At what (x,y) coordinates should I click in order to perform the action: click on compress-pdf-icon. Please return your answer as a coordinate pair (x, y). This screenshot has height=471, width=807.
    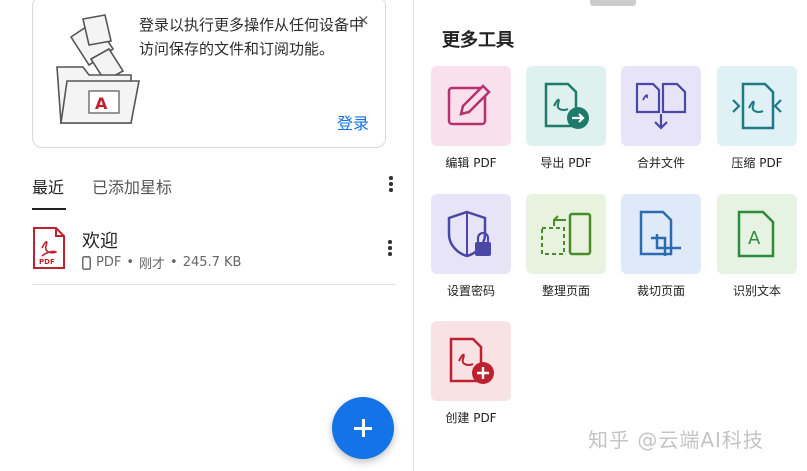
    Looking at the image, I should click on (757, 106).